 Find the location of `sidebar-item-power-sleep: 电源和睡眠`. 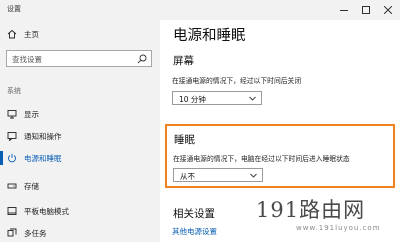

sidebar-item-power-sleep: 电源和睡眠 is located at coordinates (80, 158).